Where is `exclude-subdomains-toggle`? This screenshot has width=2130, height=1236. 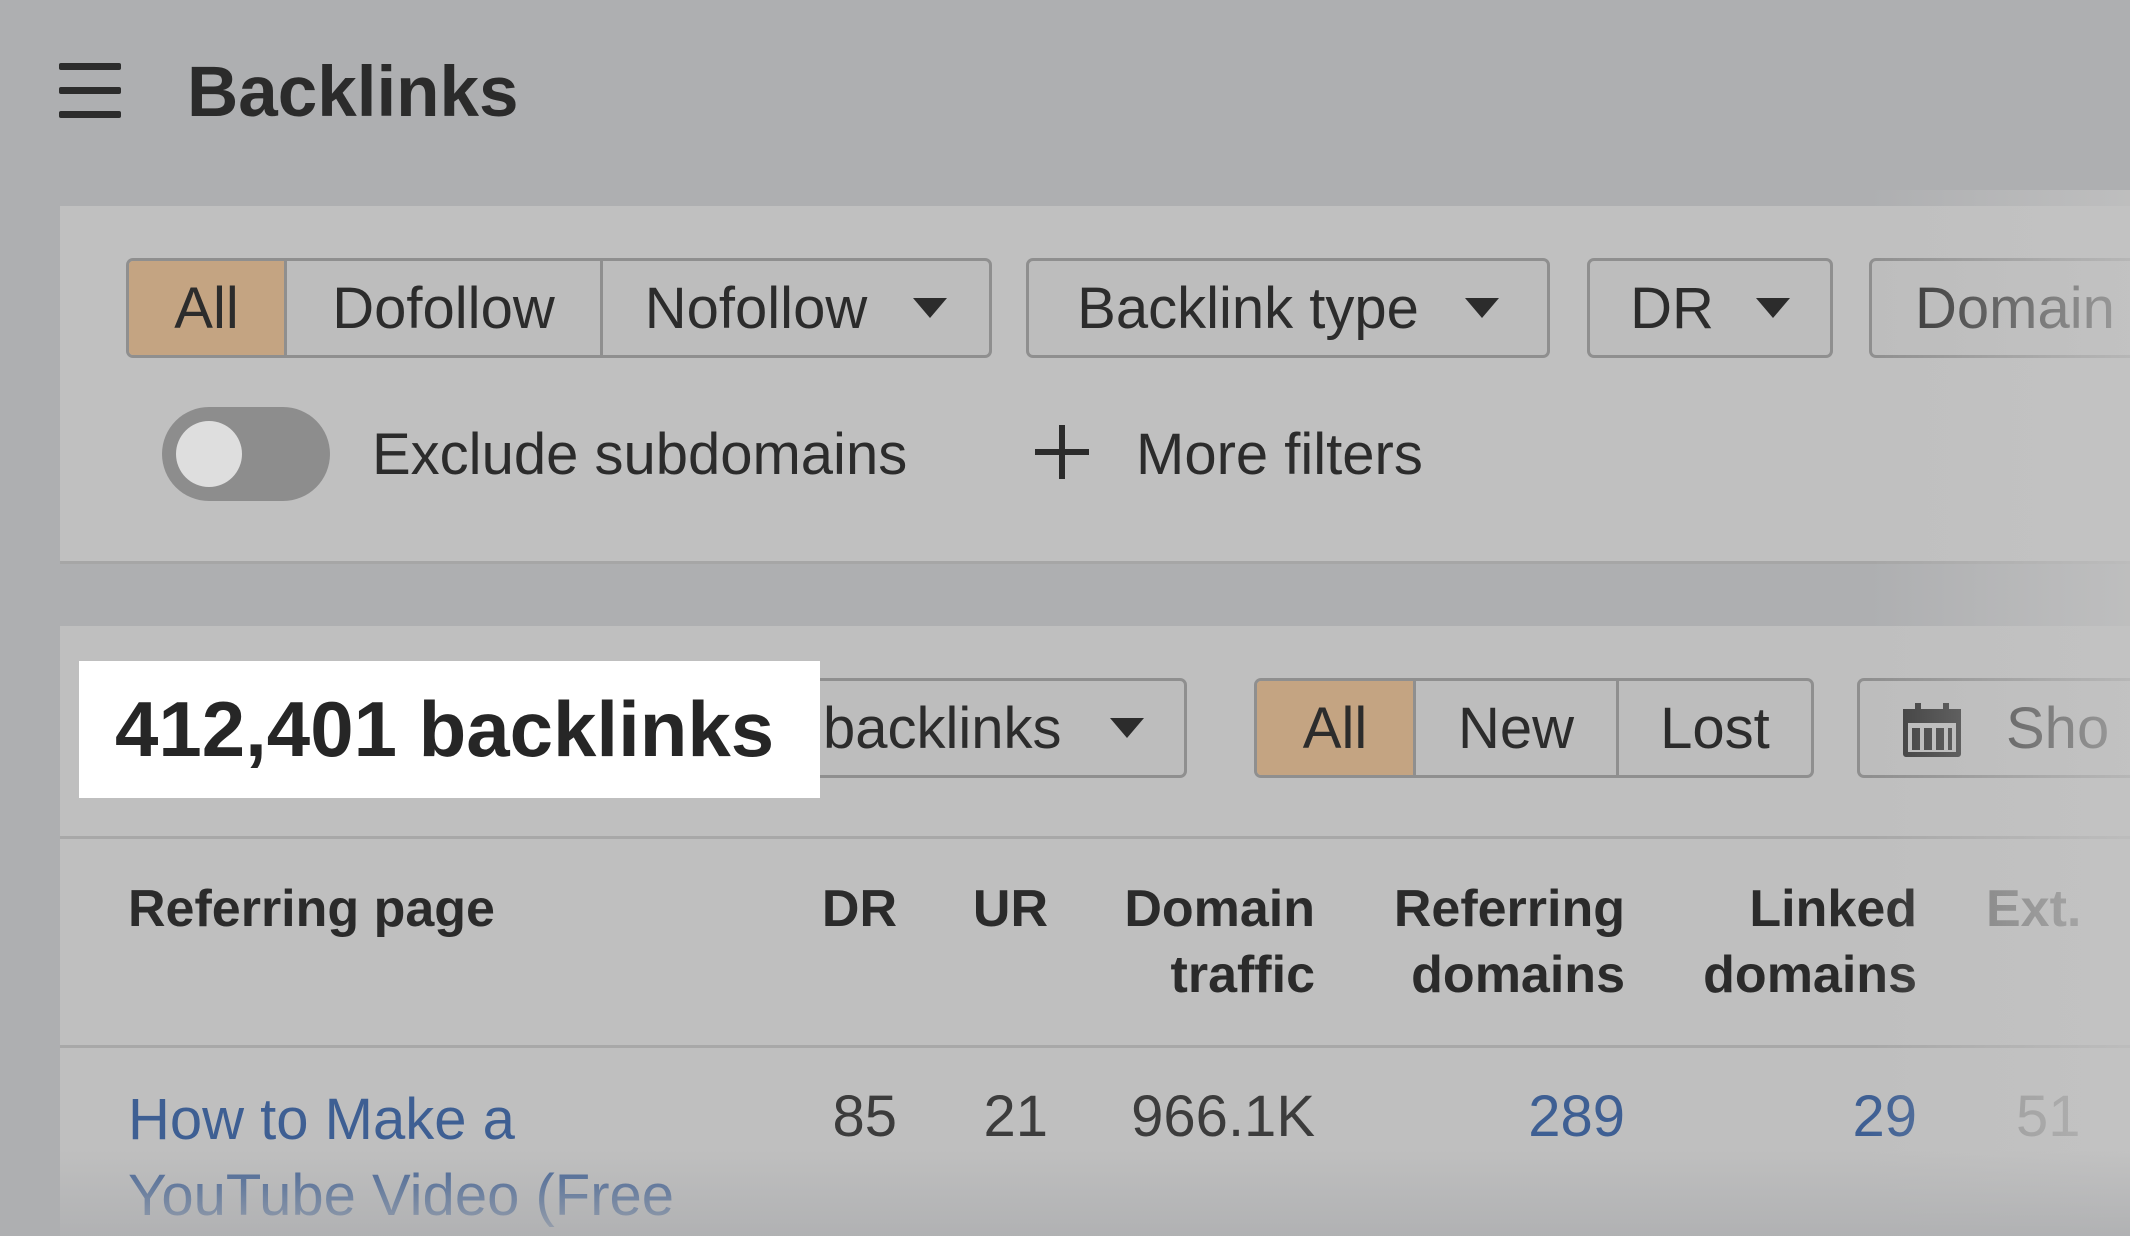 exclude-subdomains-toggle is located at coordinates (246, 454).